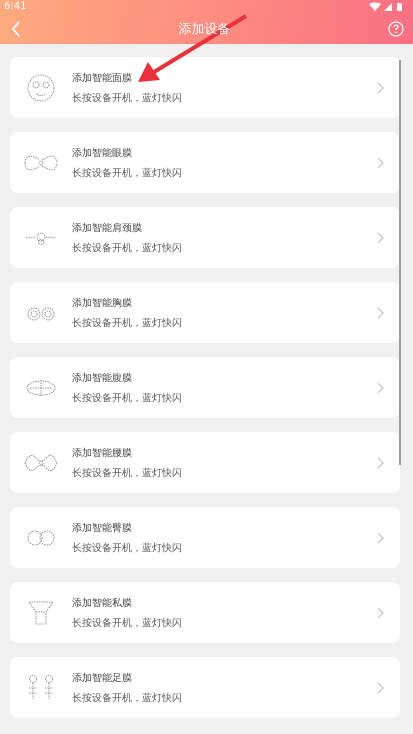  What do you see at coordinates (102, 378) in the screenshot?
I see `device-title: 添加智能腹膜` at bounding box center [102, 378].